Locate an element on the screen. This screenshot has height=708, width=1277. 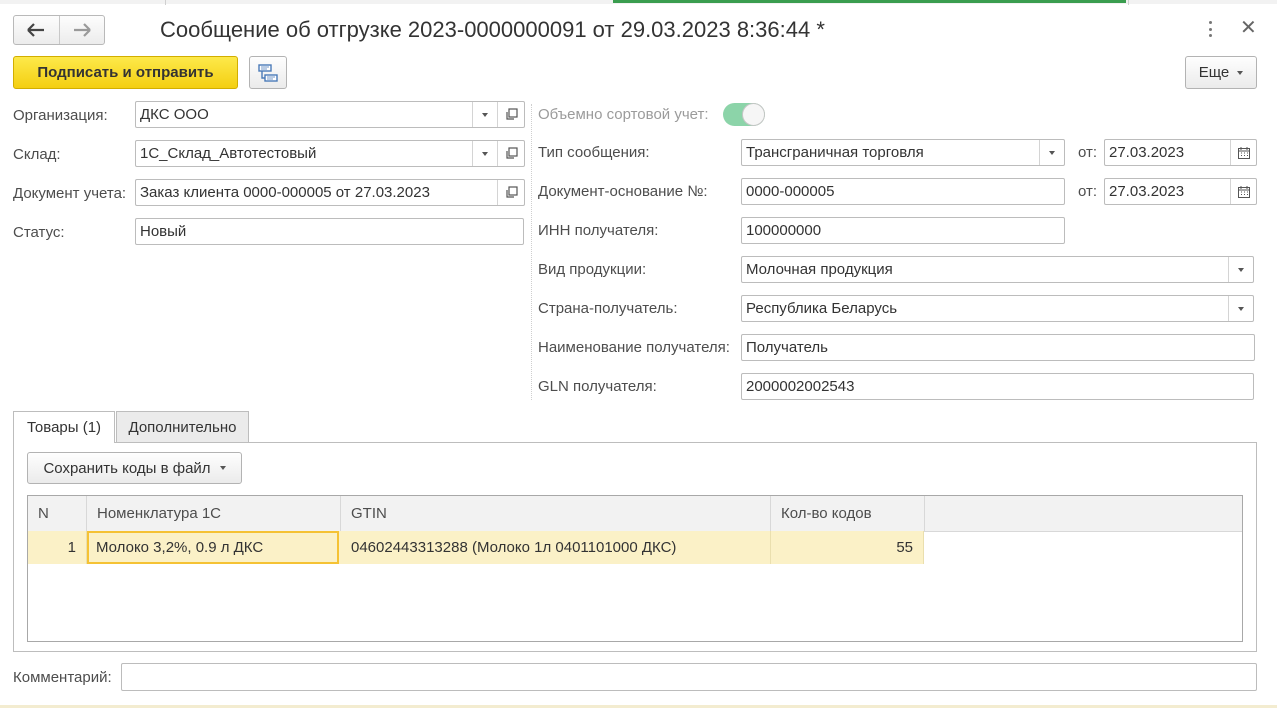
base-doc-date-field: 27.03.2023 is located at coordinates (1180, 191).